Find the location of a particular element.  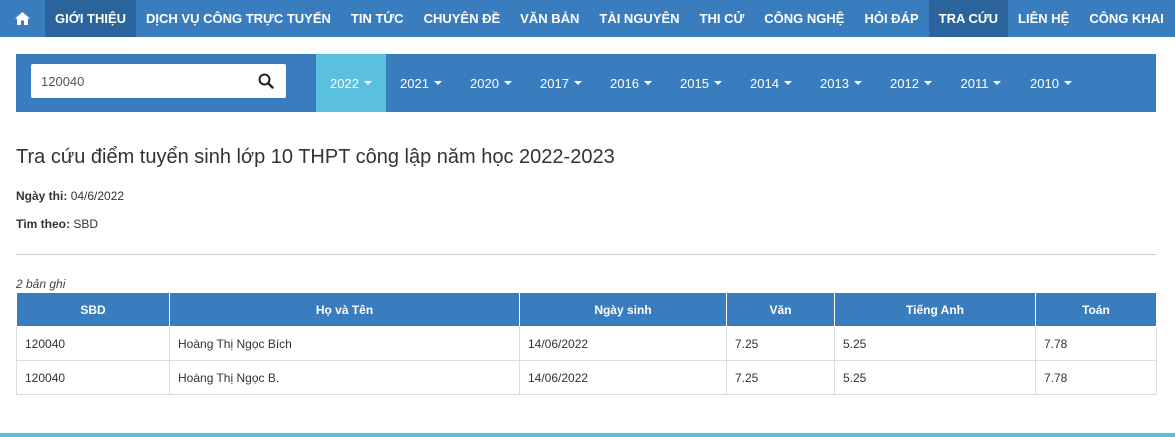

column-header-ngay-sinh: Ngày sinh is located at coordinates (623, 309).